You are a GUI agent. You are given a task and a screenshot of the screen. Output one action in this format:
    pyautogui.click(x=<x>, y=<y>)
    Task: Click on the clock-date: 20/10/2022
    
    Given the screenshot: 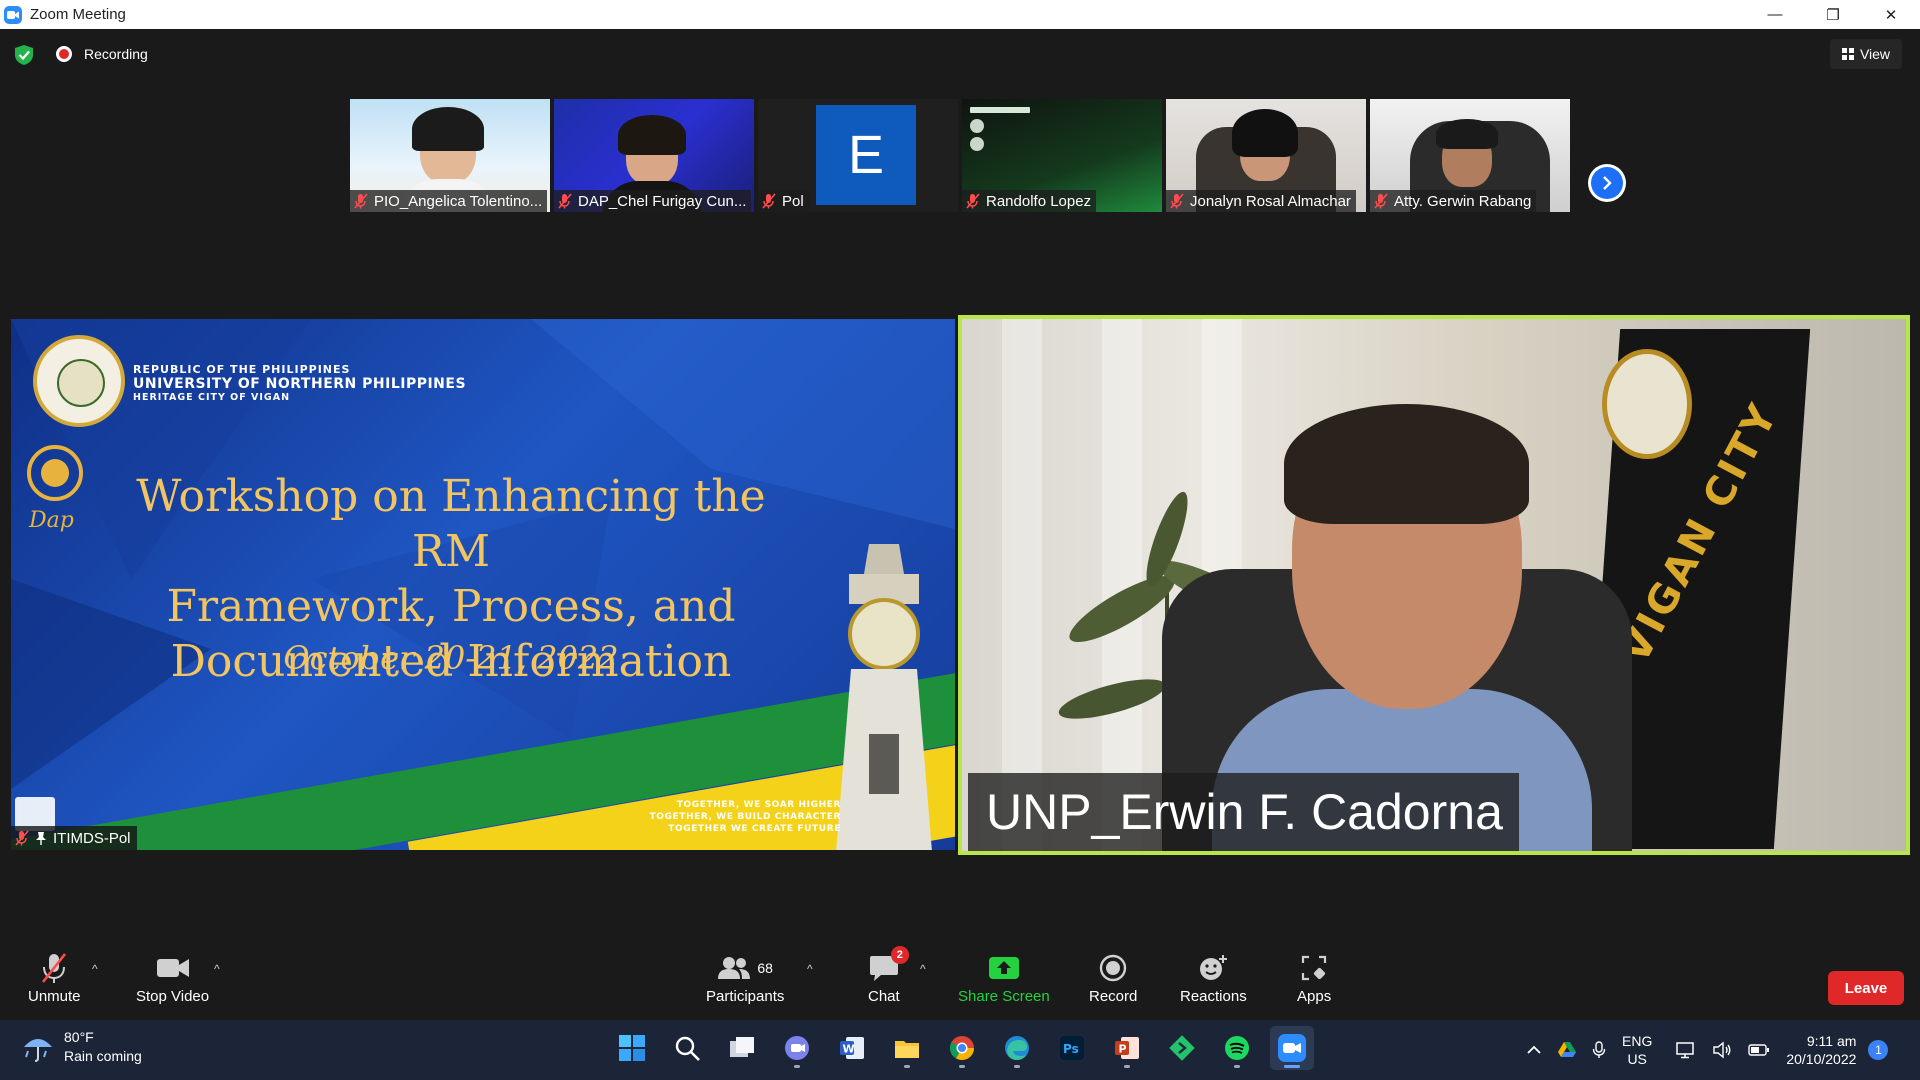 What is the action you would take?
    pyautogui.click(x=1821, y=1059)
    